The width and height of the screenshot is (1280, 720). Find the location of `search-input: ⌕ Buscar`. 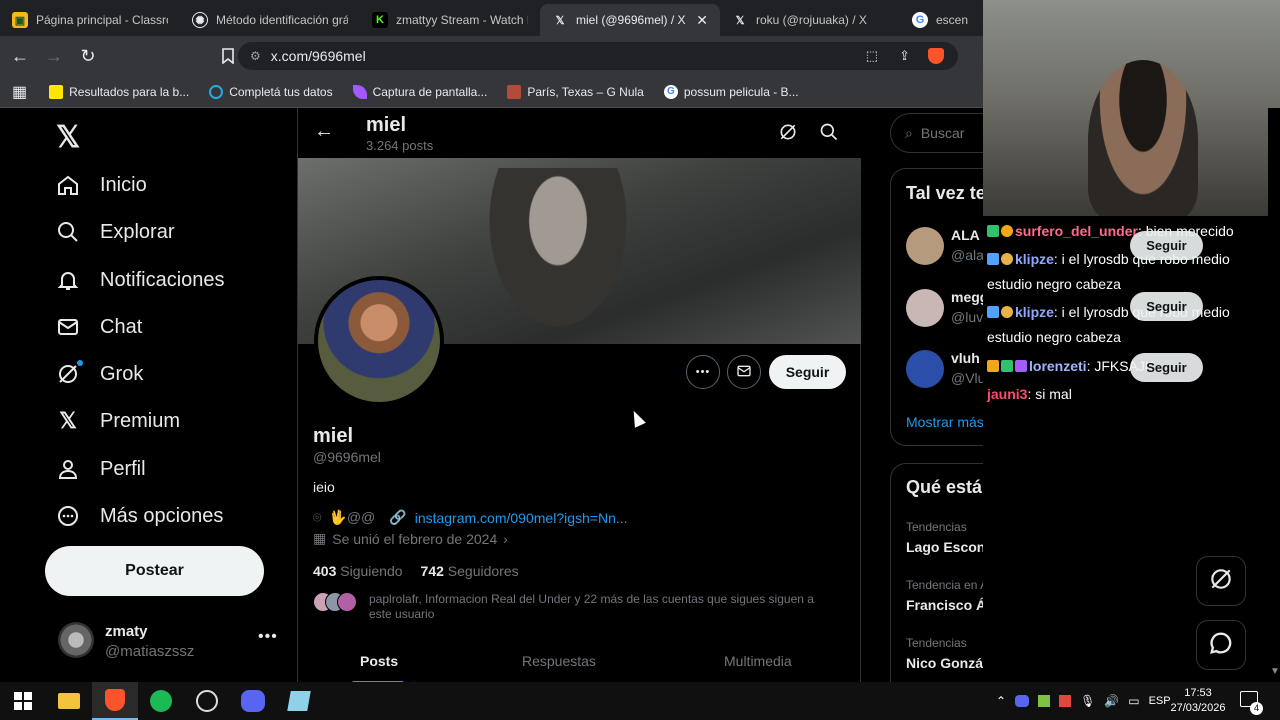

search-input: ⌕ Buscar is located at coordinates (936, 133).